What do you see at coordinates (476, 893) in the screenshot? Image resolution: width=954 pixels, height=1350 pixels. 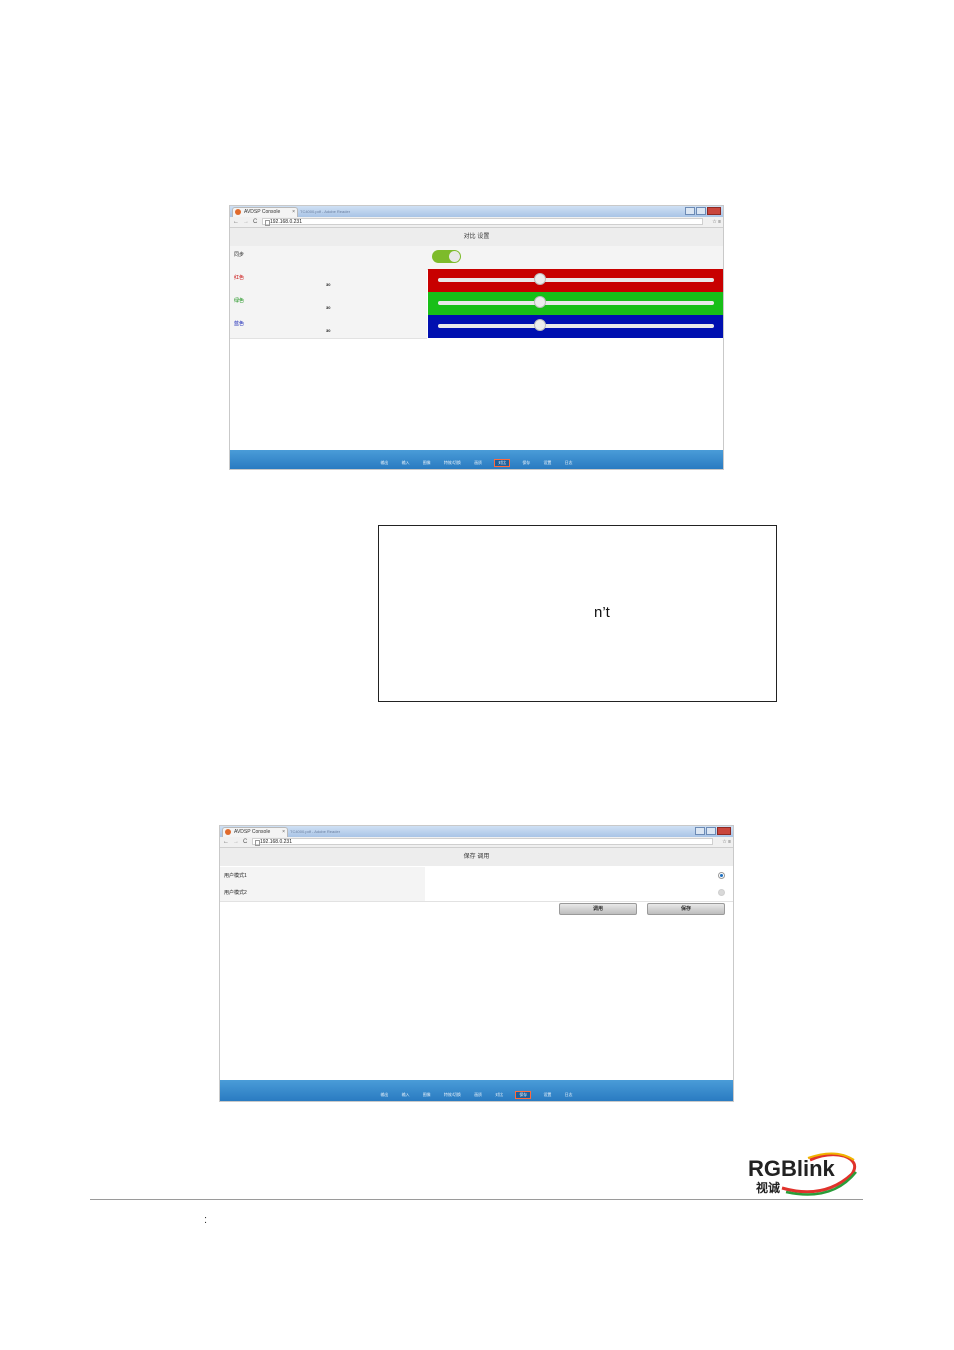 I see `user-mode-2-row: 用户模式2` at bounding box center [476, 893].